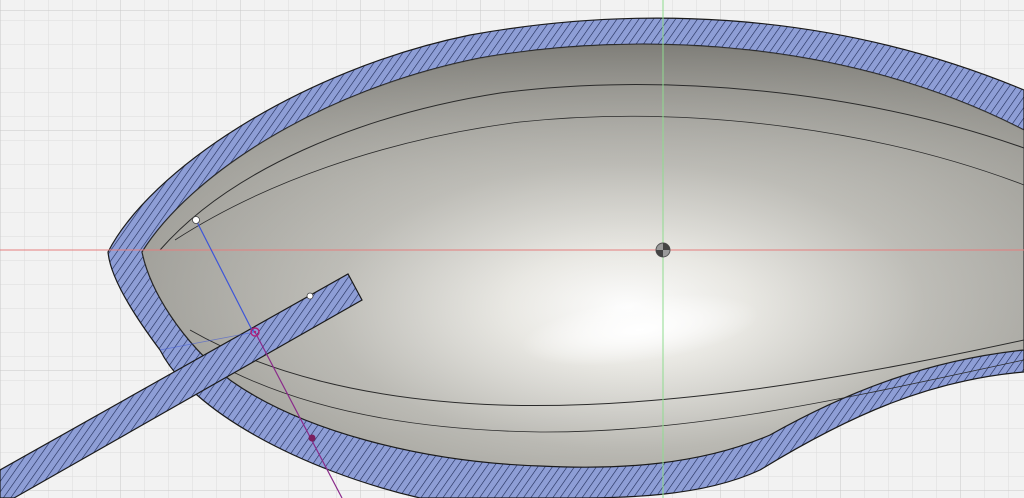 The height and width of the screenshot is (498, 1024). What do you see at coordinates (255, 332) in the screenshot?
I see `constraint-point-center` at bounding box center [255, 332].